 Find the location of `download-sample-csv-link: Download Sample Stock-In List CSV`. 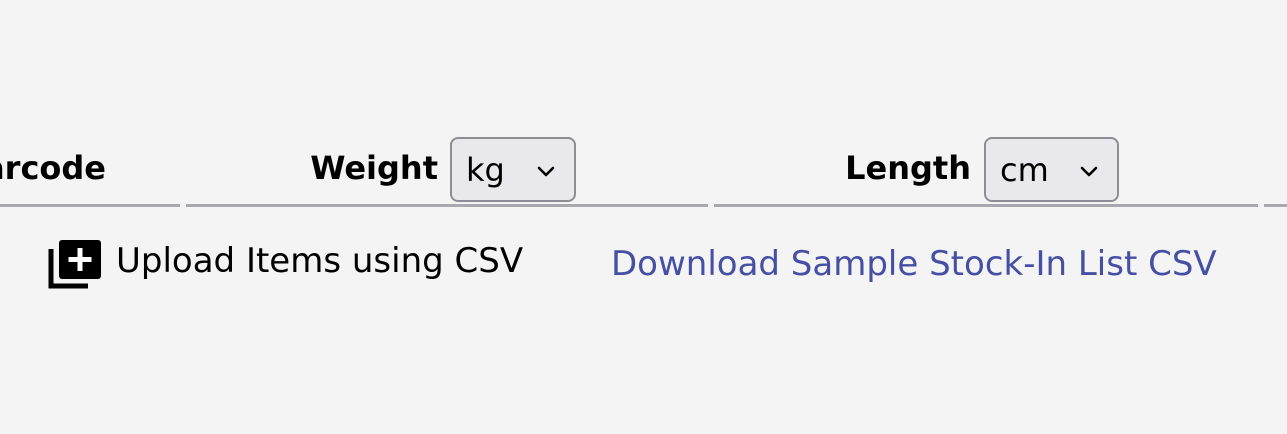

download-sample-csv-link: Download Sample Stock-In List CSV is located at coordinates (914, 264).